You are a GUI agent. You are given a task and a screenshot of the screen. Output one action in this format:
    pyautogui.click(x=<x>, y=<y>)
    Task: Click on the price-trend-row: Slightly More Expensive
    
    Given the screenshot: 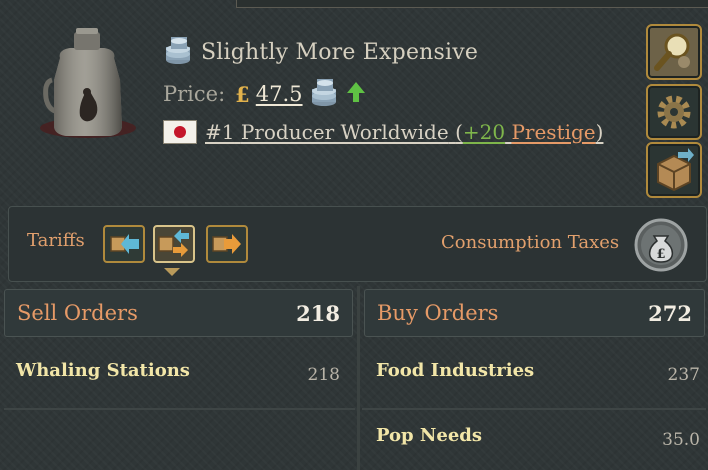 What is the action you would take?
    pyautogui.click(x=320, y=52)
    